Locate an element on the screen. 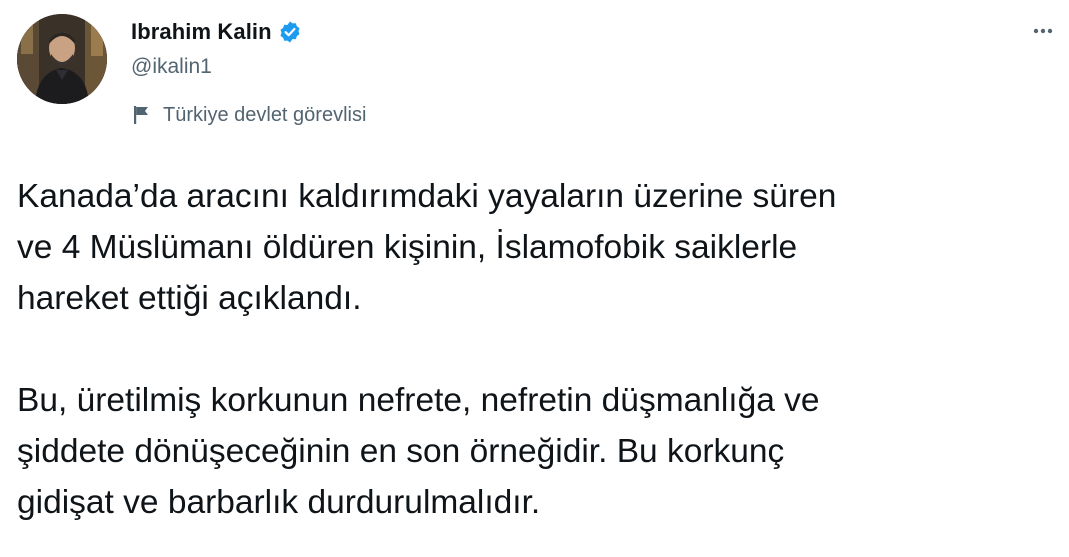 The width and height of the screenshot is (1069, 557). avatar is located at coordinates (62, 59).